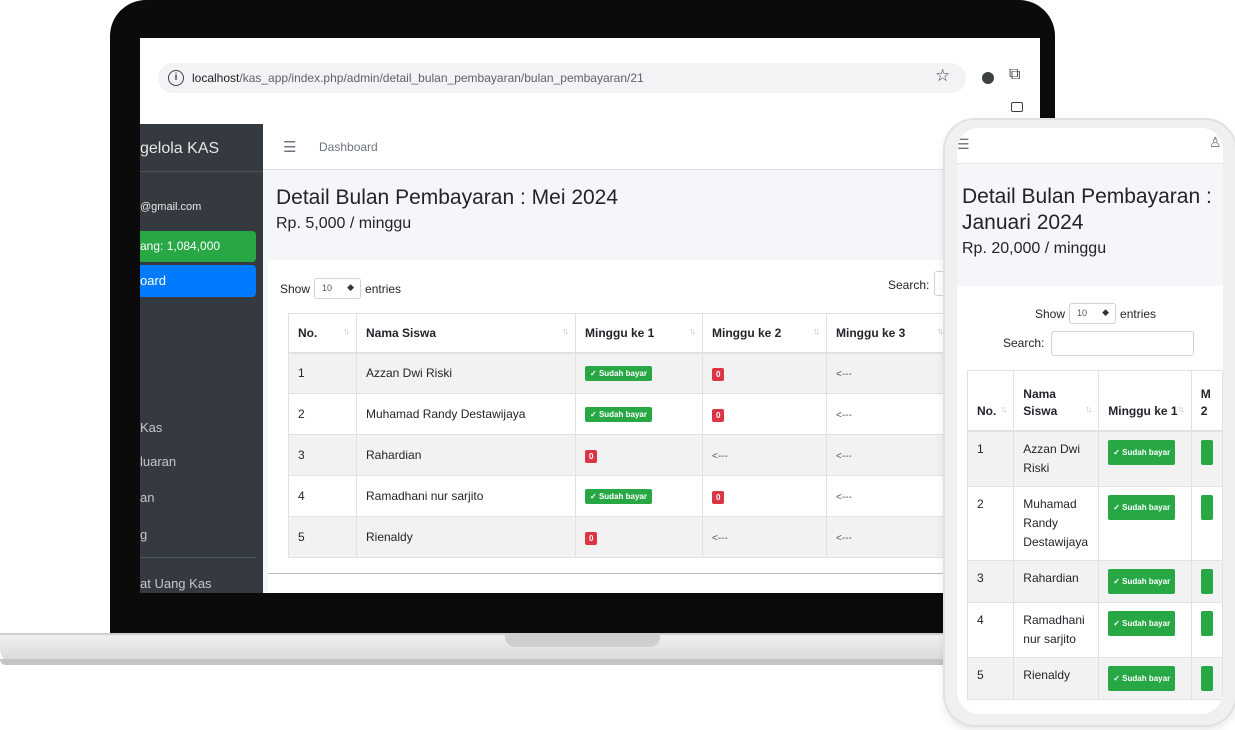 This screenshot has width=1235, height=730. I want to click on nav-dashboard-link: Dashboard, so click(348, 147).